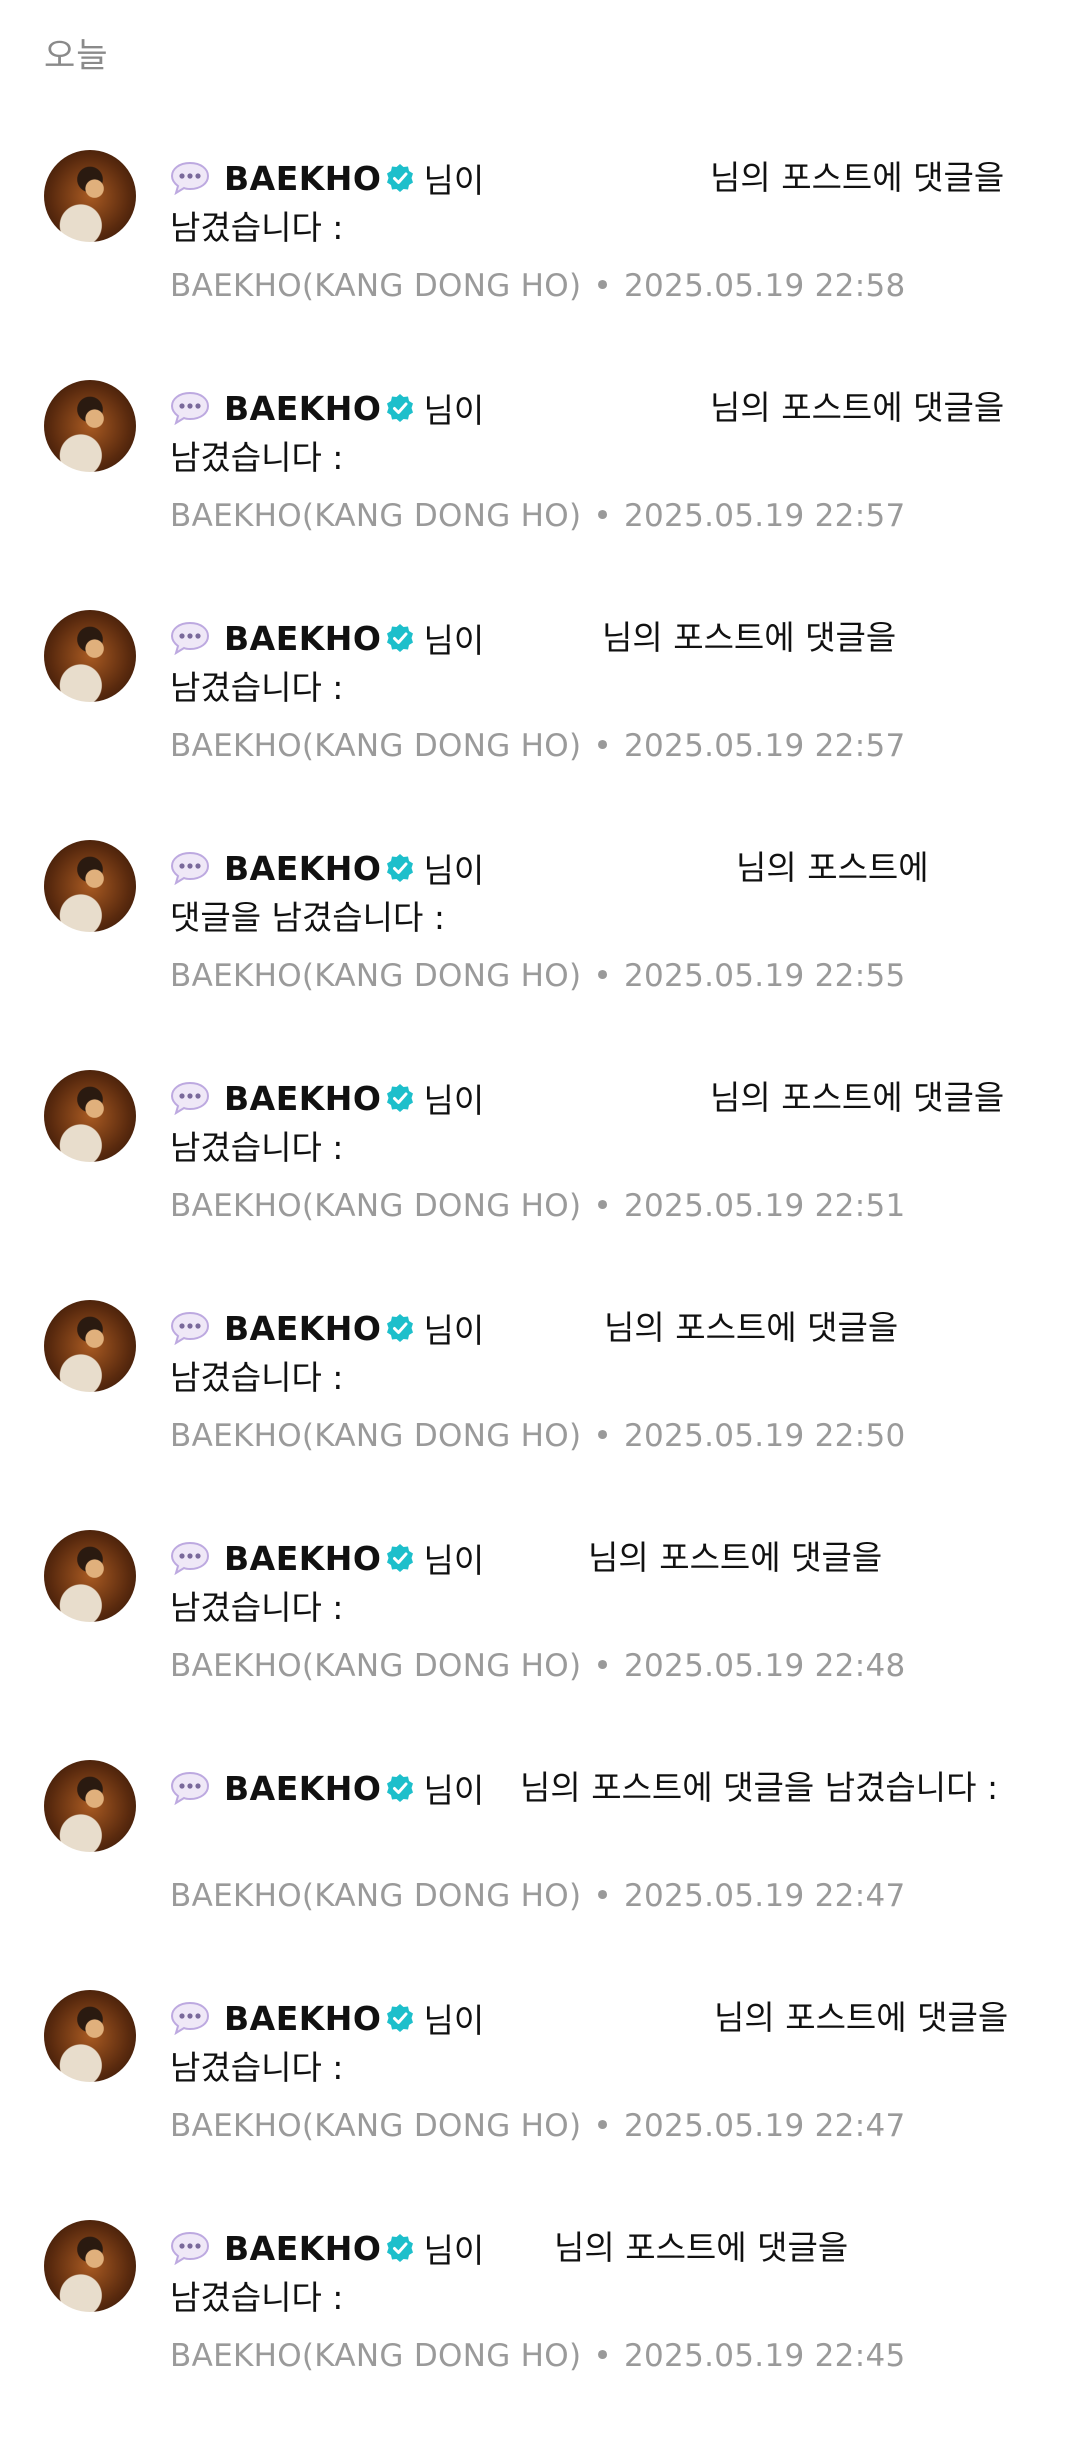 The height and width of the screenshot is (2440, 1080). Describe the element at coordinates (765, 286) in the screenshot. I see `timestamp: 2025.05.19 22:58` at that location.